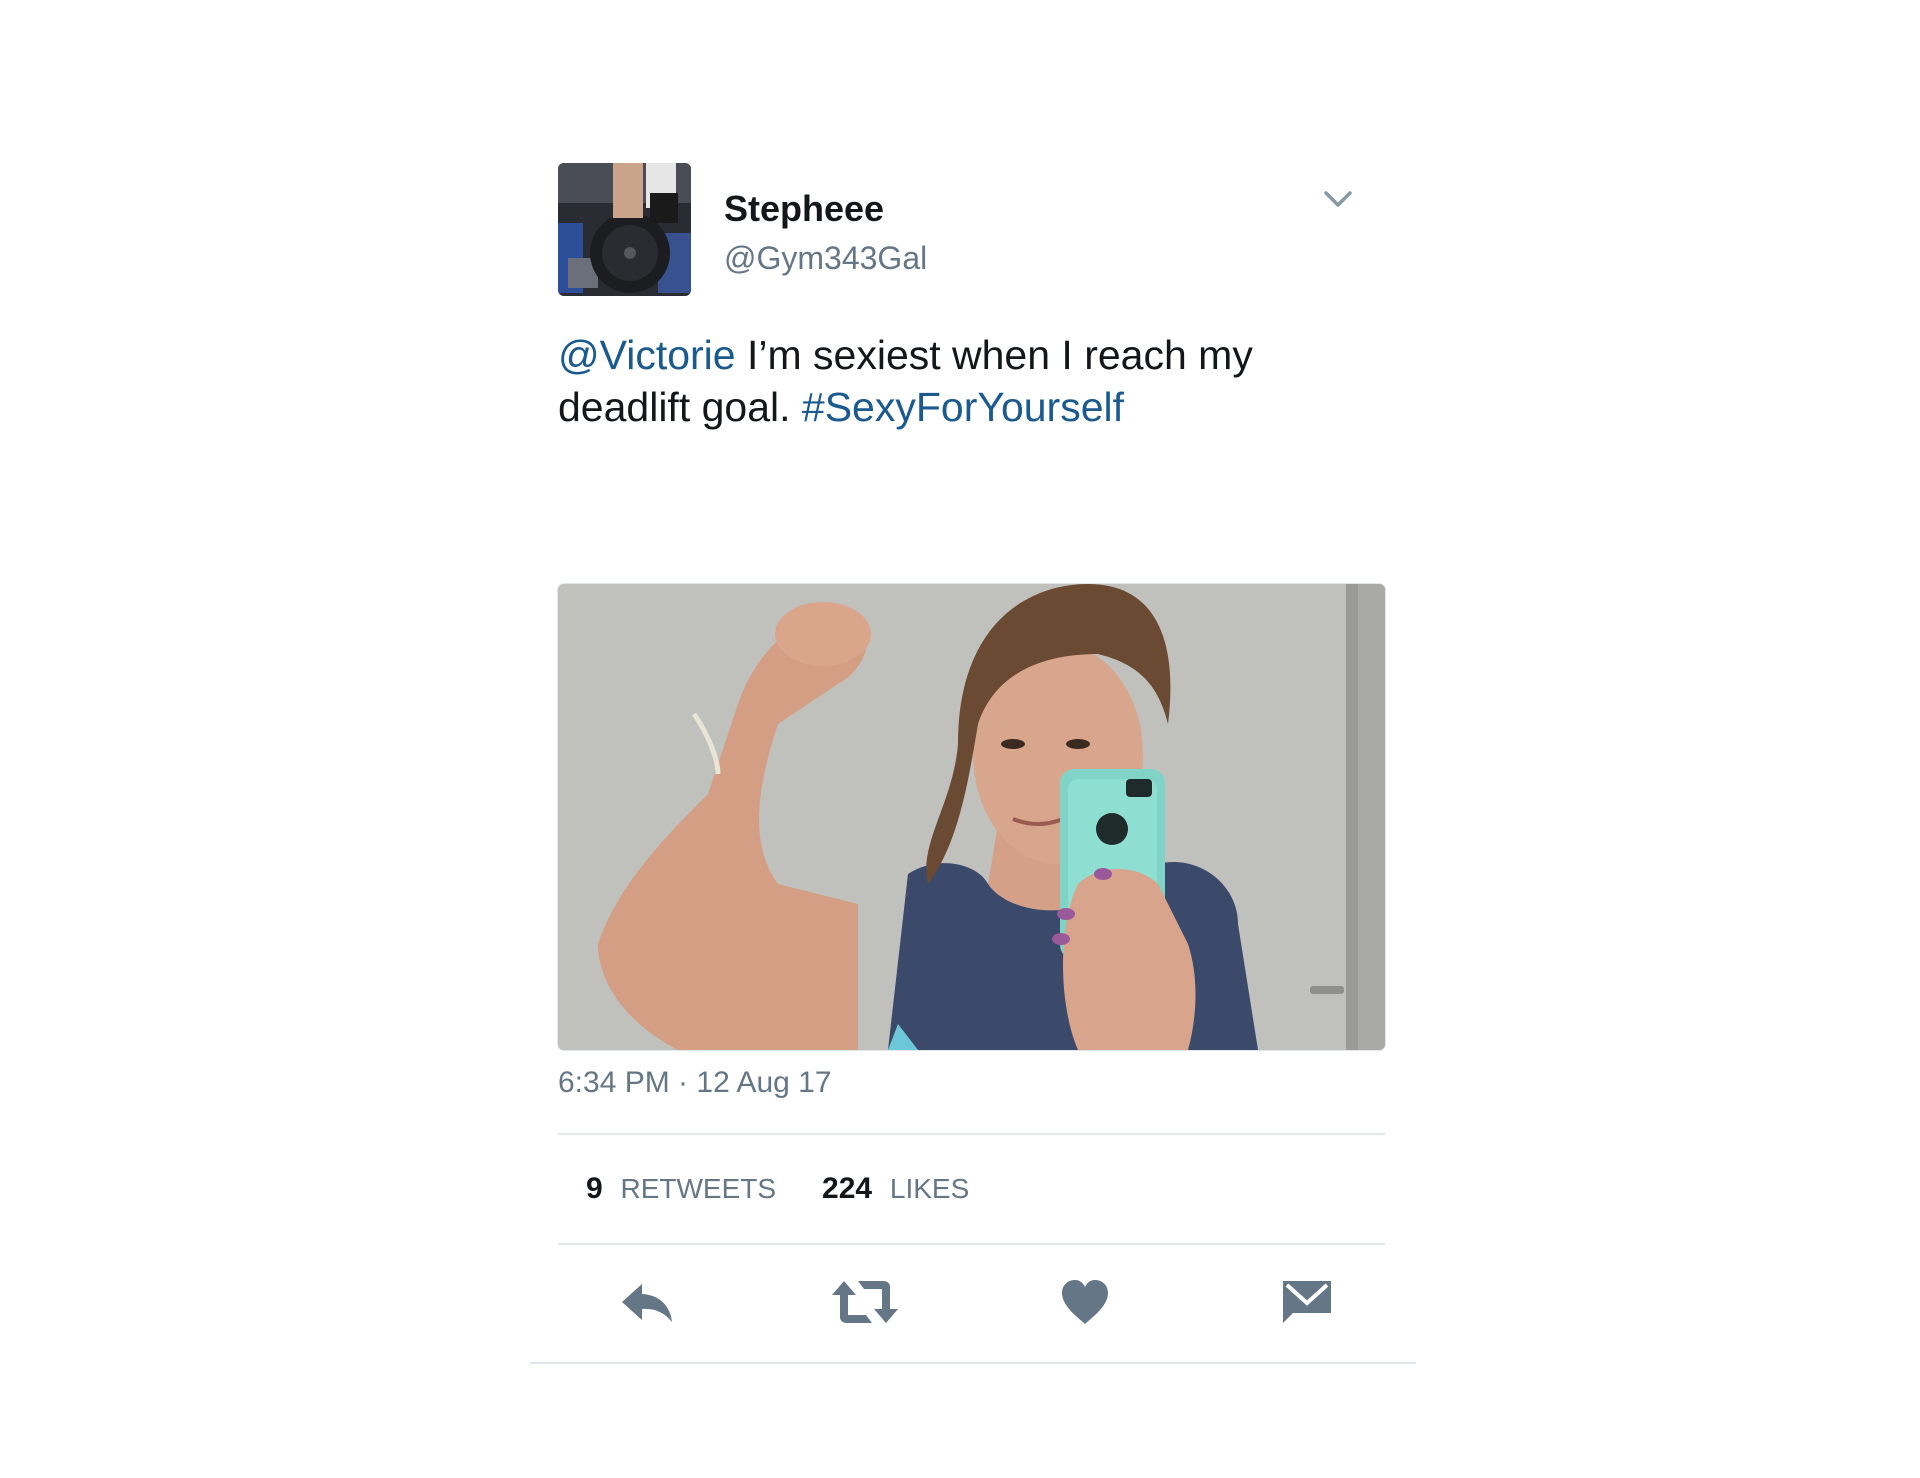  I want to click on avatar, so click(624, 229).